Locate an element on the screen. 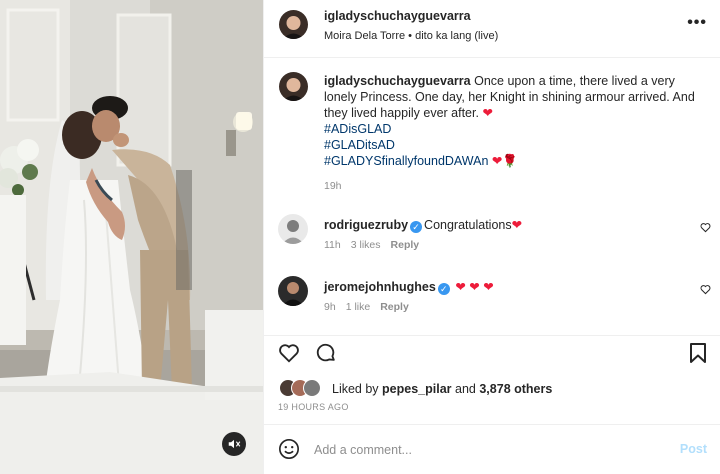  smiley-icon is located at coordinates (289, 449).